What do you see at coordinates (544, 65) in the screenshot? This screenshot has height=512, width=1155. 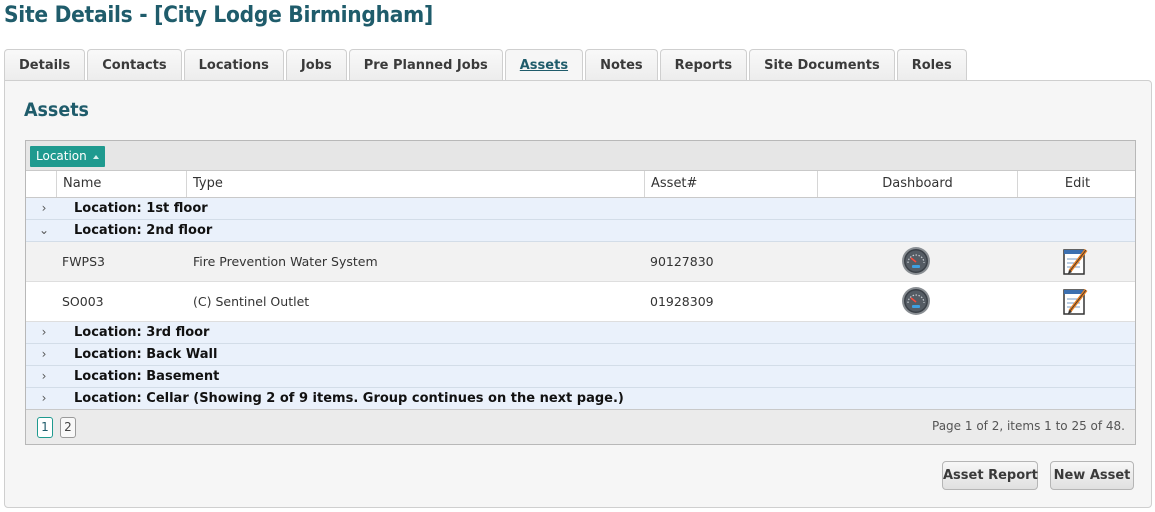 I see `tab-assets: Assets` at bounding box center [544, 65].